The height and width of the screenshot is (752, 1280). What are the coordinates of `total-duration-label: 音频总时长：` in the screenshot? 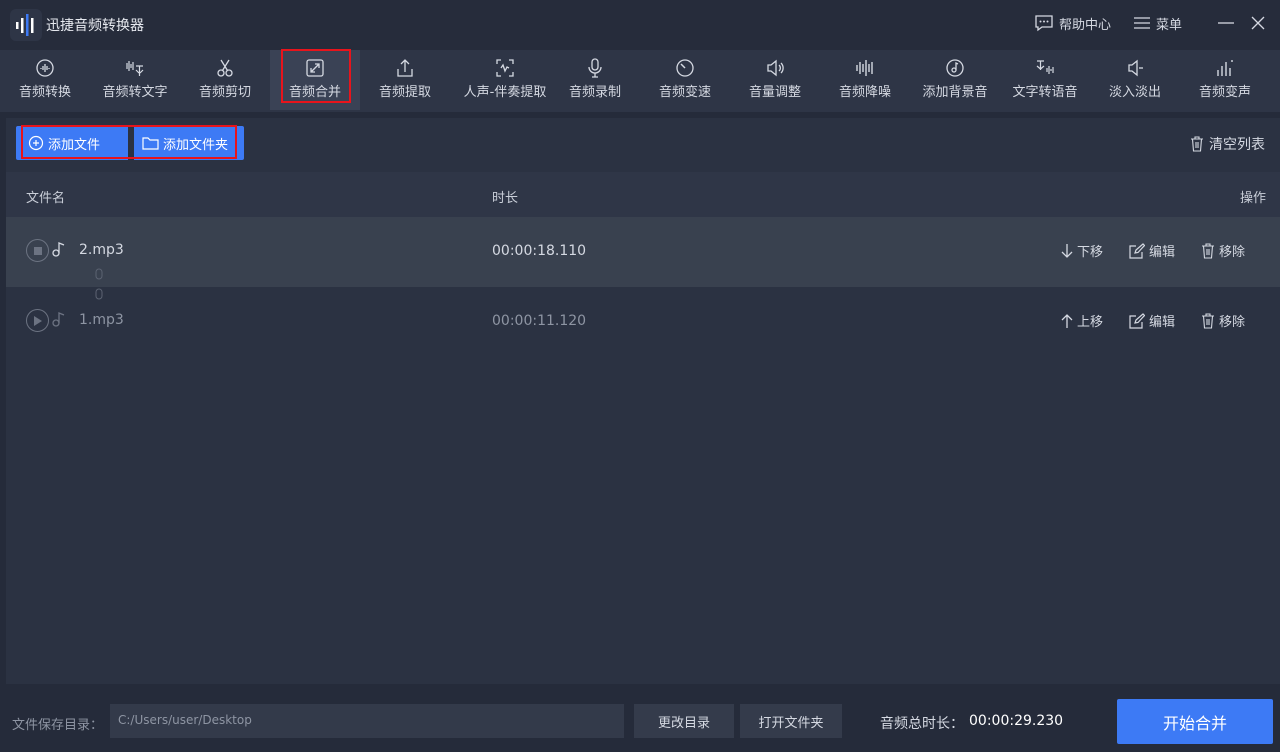 It's located at (922, 724).